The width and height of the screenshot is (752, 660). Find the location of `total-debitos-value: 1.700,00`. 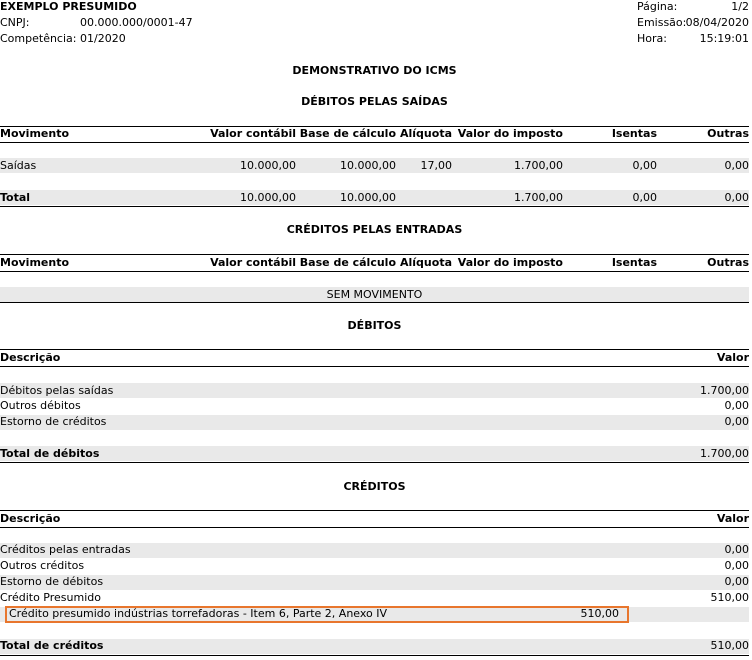

total-debitos-value: 1.700,00 is located at coordinates (724, 453).